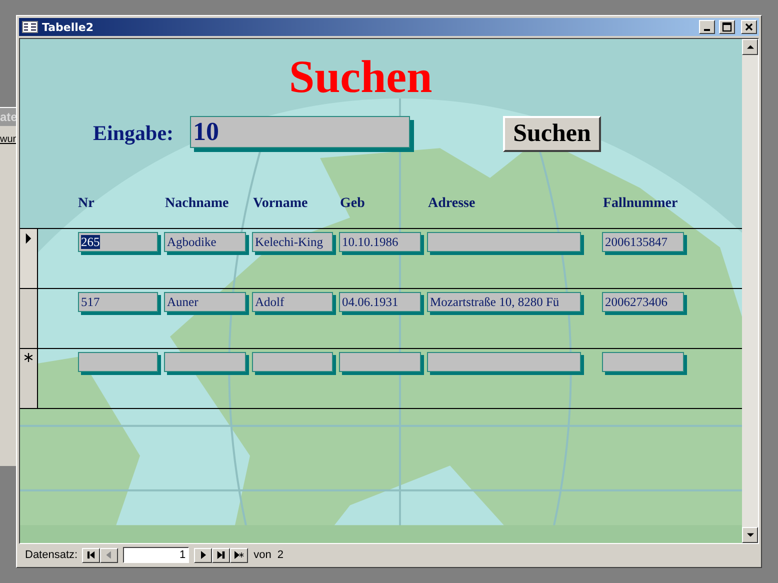  What do you see at coordinates (707, 27) in the screenshot?
I see `minimize-button` at bounding box center [707, 27].